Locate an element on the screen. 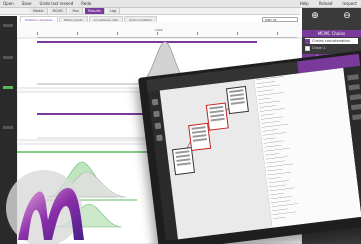  menu-redo: Redo is located at coordinates (86, 3).